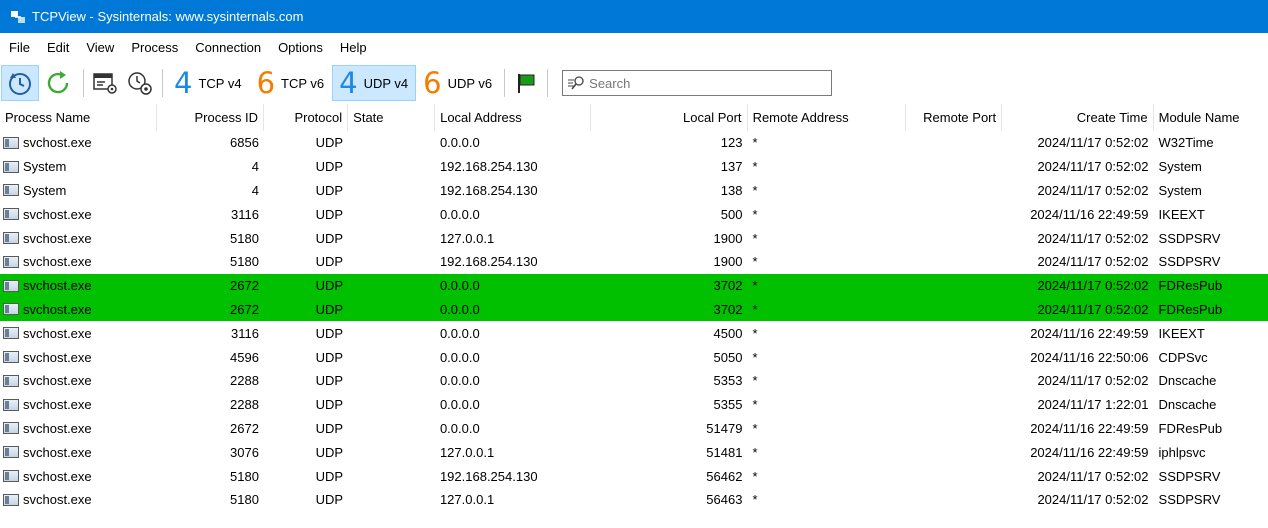 This screenshot has height=528, width=1268. What do you see at coordinates (79, 117) in the screenshot?
I see `column-header-process-name: Process Name` at bounding box center [79, 117].